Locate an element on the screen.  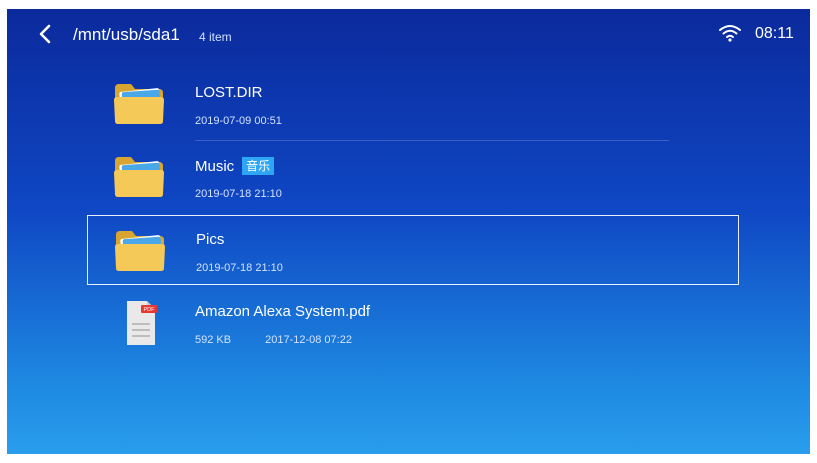
file-name: LOST.DIR is located at coordinates (229, 92).